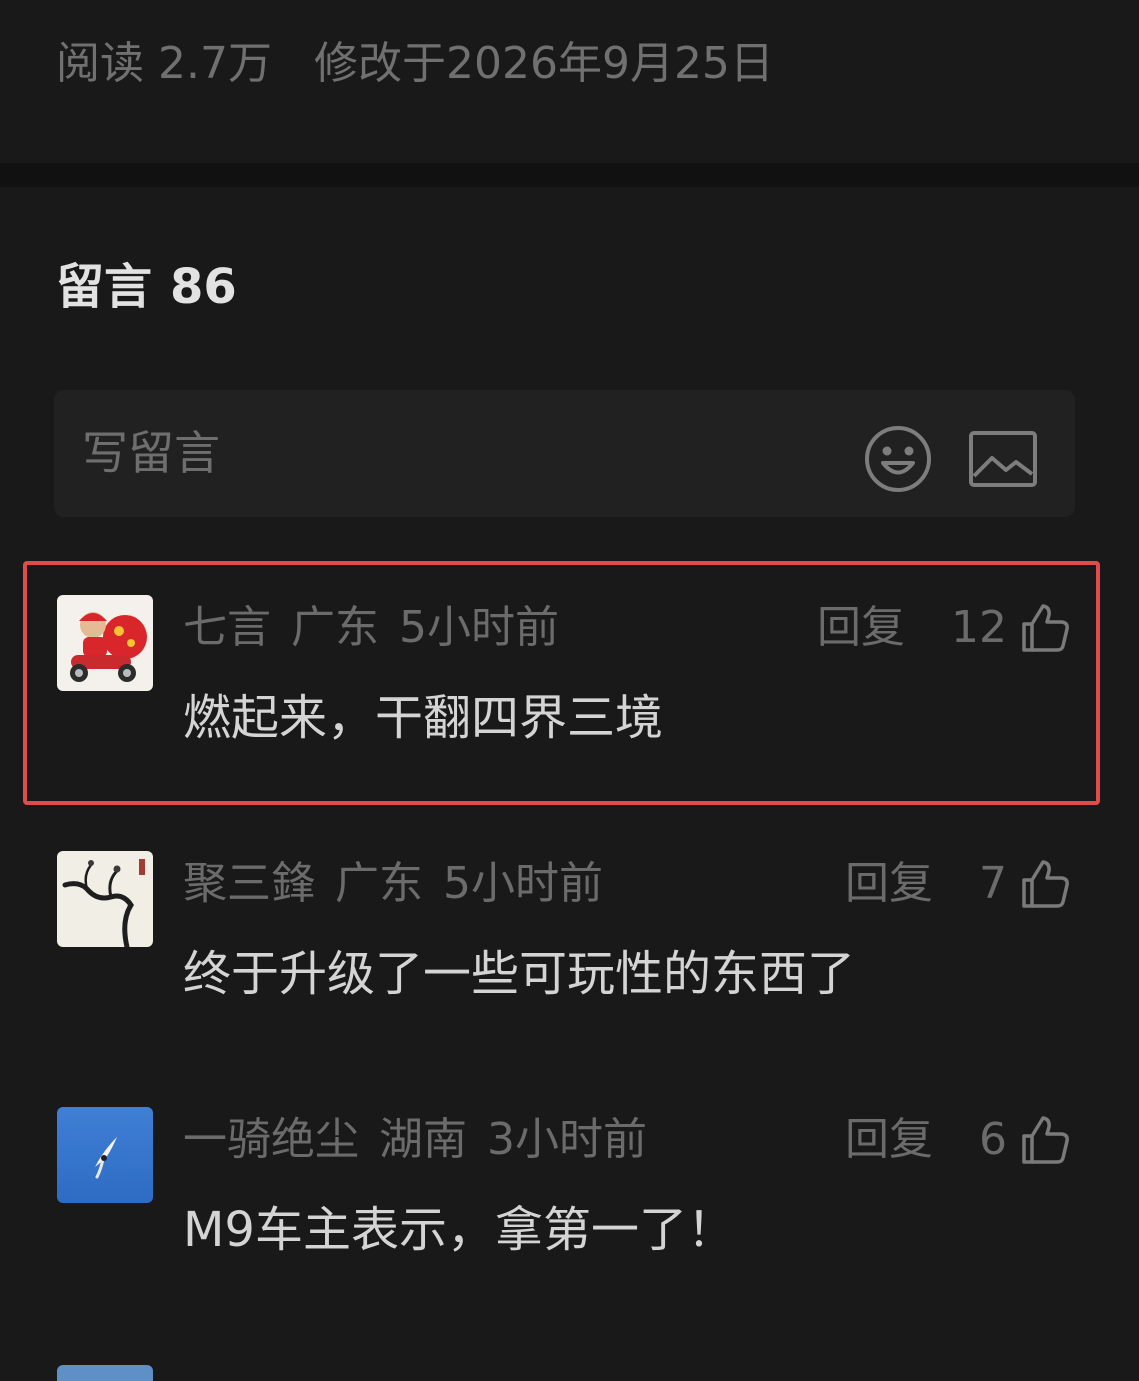 The width and height of the screenshot is (1139, 1381). What do you see at coordinates (898, 459) in the screenshot?
I see `smiley-emoji-icon` at bounding box center [898, 459].